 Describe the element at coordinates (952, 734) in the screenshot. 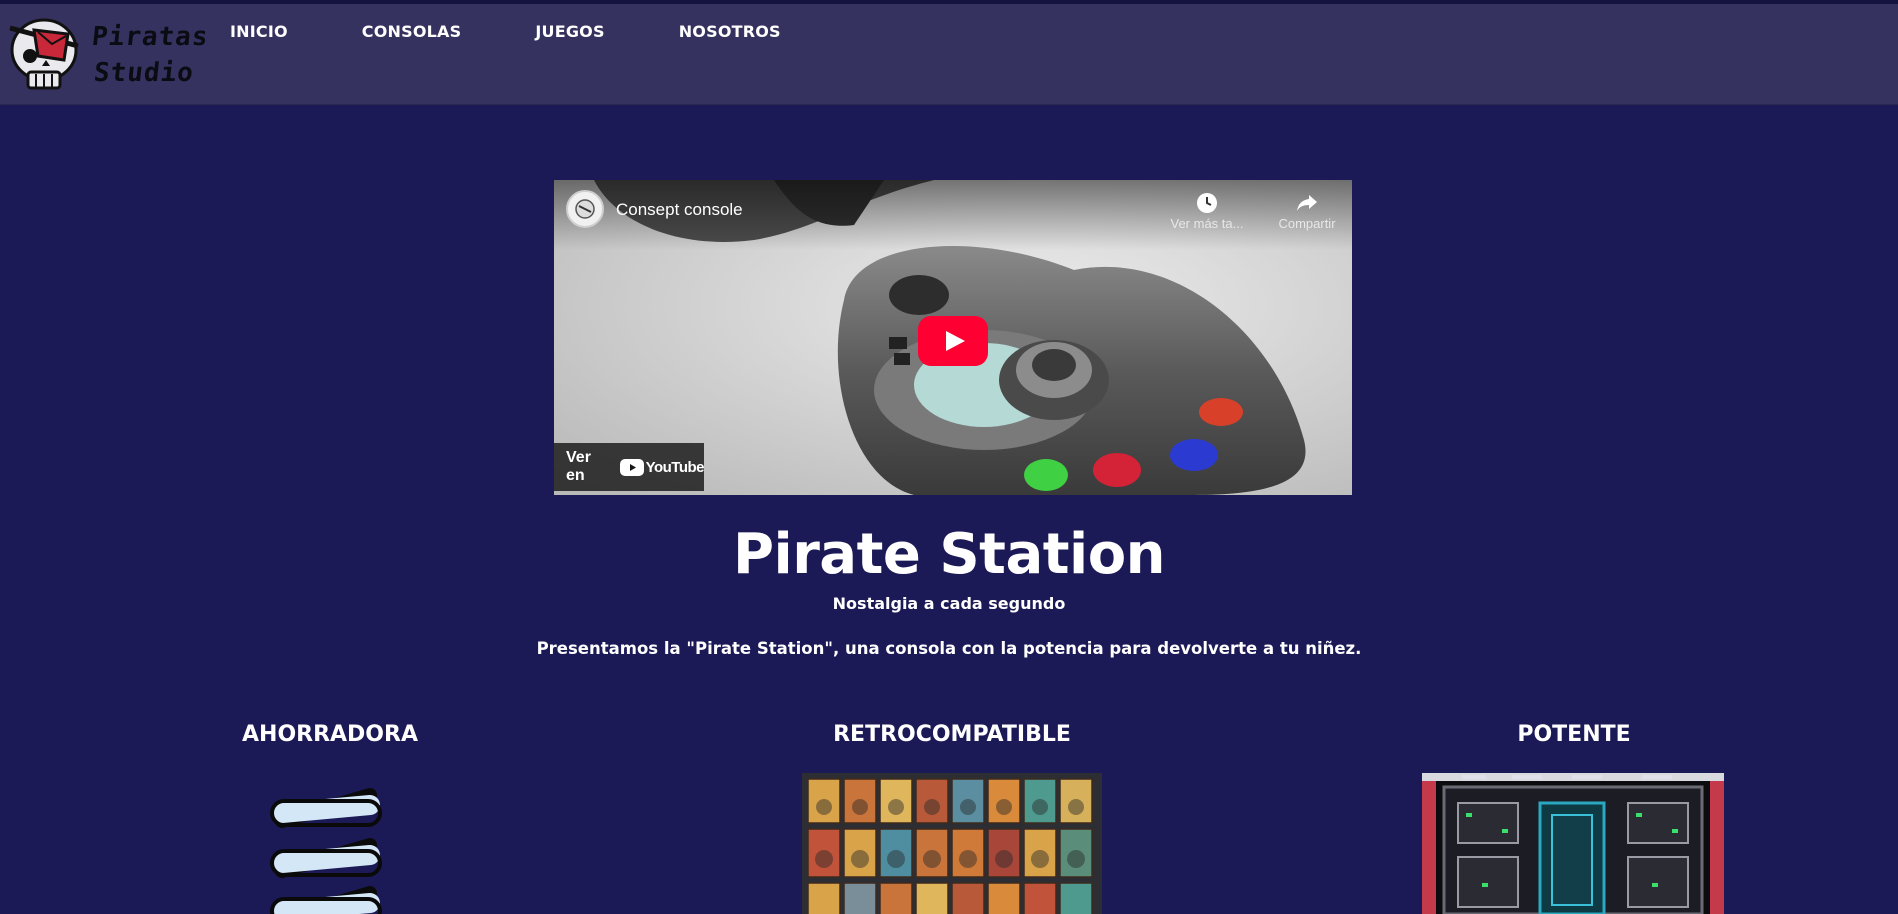

I see `feature-title-retrocompatible: RETROCOMPATIBLE` at that location.